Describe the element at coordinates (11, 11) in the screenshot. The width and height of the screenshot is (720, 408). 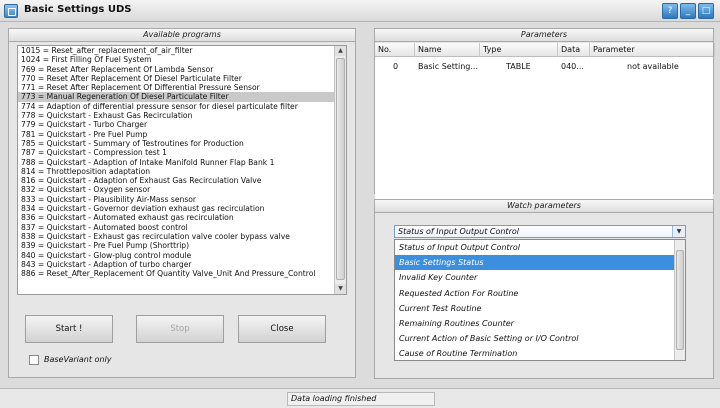
I see `app-icon` at that location.